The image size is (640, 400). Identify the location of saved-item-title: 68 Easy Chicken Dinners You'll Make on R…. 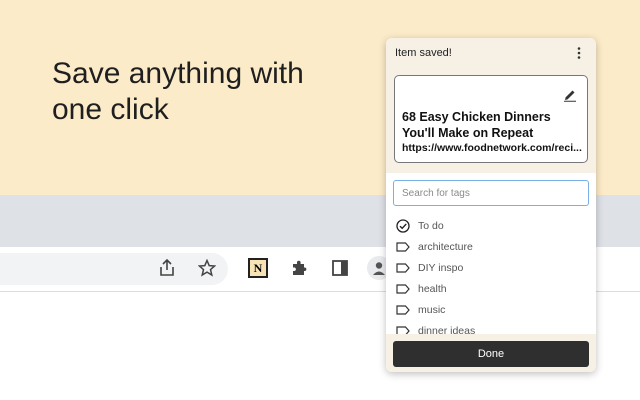
(476, 125).